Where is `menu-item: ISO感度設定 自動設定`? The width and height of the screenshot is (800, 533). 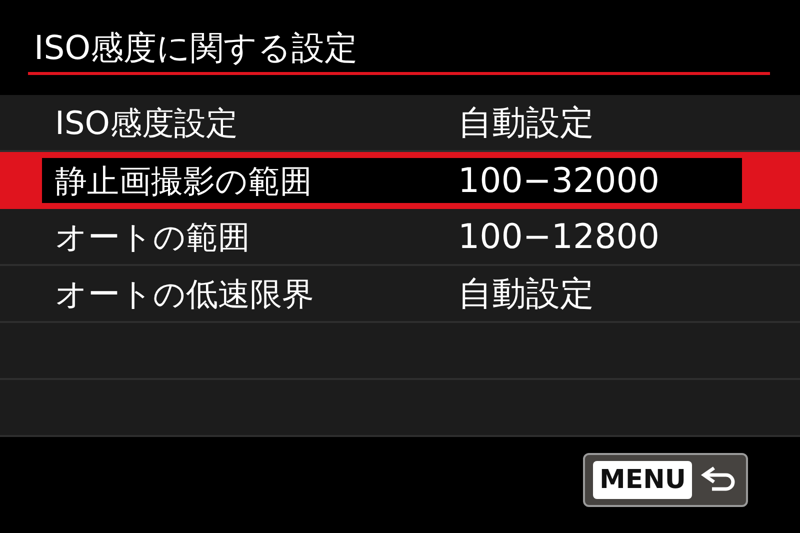 menu-item: ISO感度設定 自動設定 is located at coordinates (400, 123).